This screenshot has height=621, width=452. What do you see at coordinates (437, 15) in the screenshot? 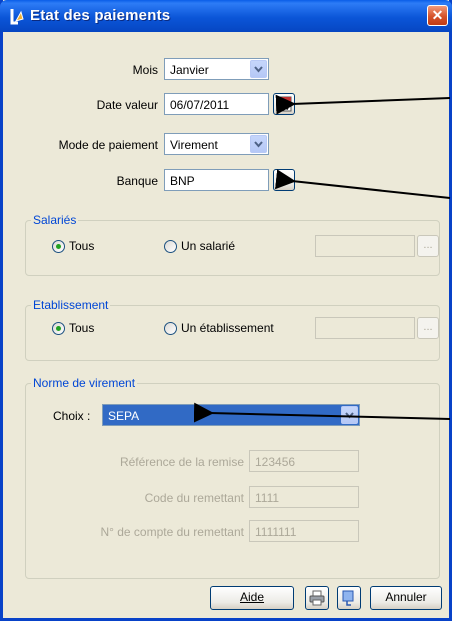
I see `close-button: ✕` at bounding box center [437, 15].